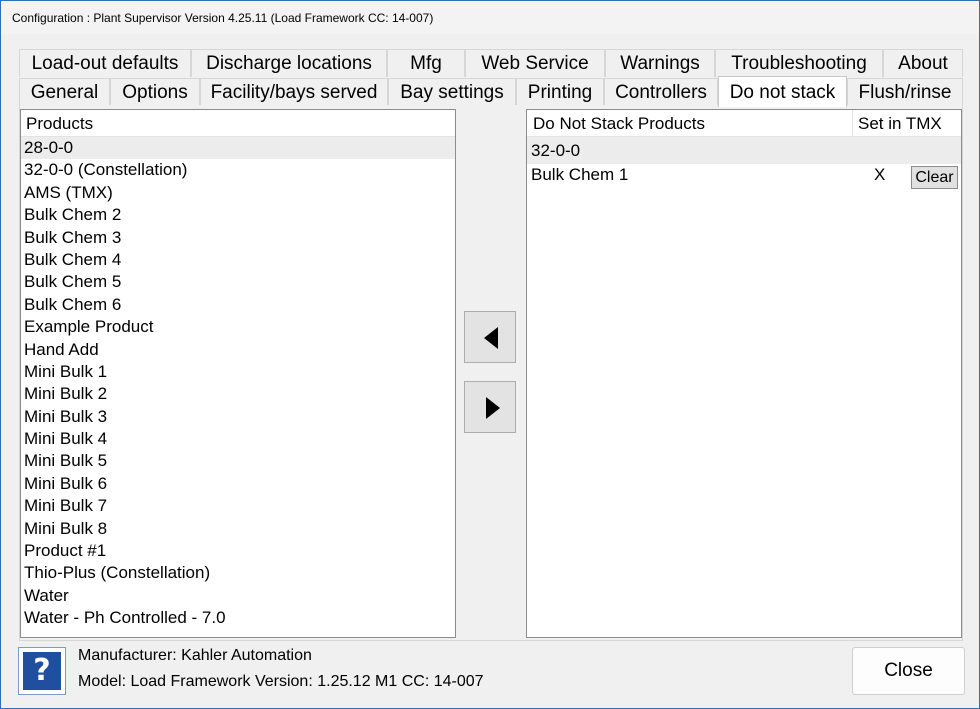  Describe the element at coordinates (238, 417) in the screenshot. I see `product-item: Mini Bulk 3` at that location.